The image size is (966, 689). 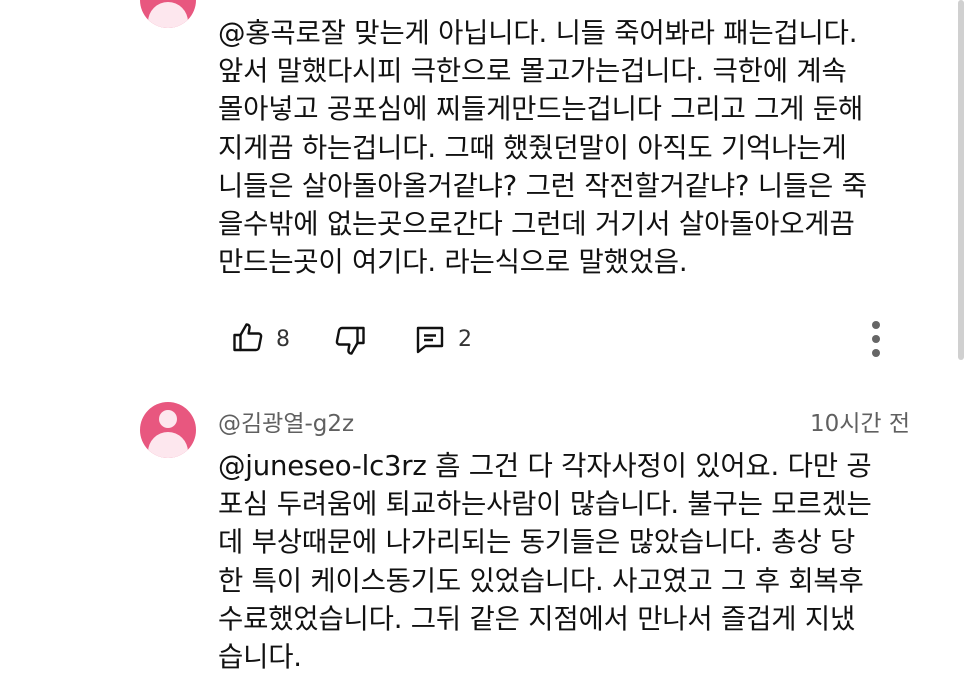 What do you see at coordinates (350, 342) in the screenshot?
I see `thumbs-down-icon` at bounding box center [350, 342].